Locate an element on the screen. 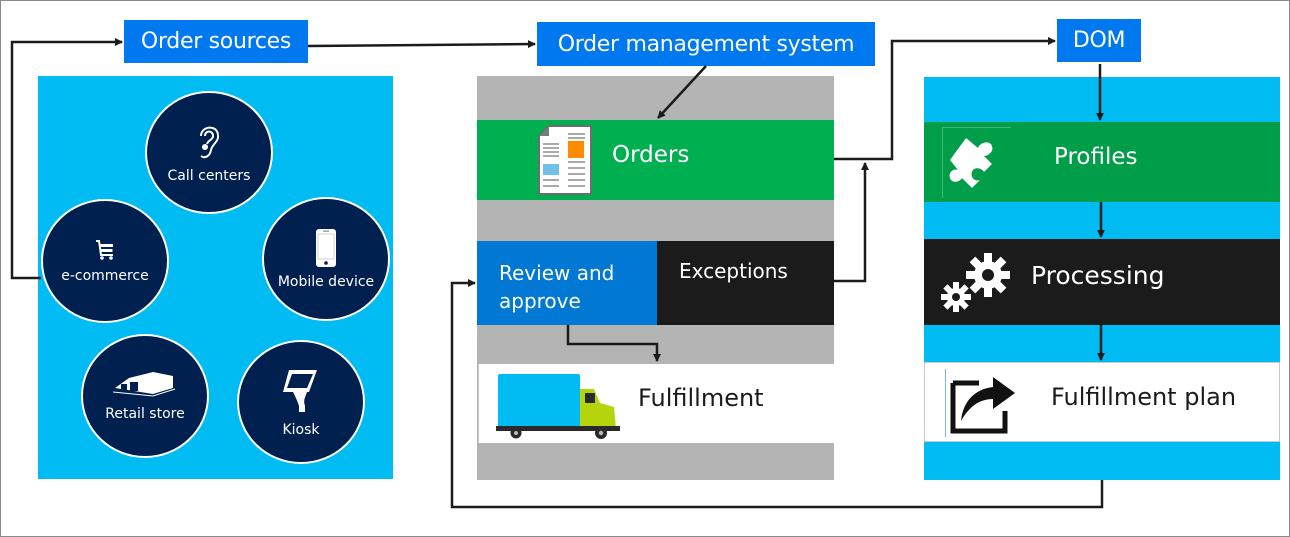 This screenshot has width=1290, height=537. source-kiosk: Kiosk is located at coordinates (301, 402).